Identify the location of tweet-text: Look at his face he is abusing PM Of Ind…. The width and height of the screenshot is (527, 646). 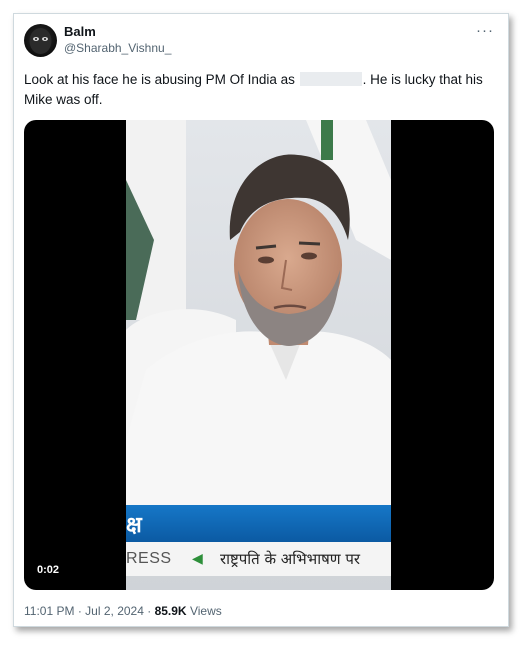
(259, 90).